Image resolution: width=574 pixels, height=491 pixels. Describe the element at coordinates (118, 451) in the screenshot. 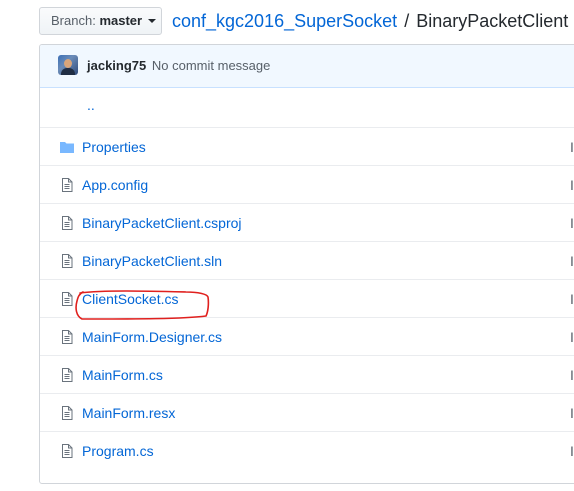

I see `file-name-link: Program.cs` at that location.